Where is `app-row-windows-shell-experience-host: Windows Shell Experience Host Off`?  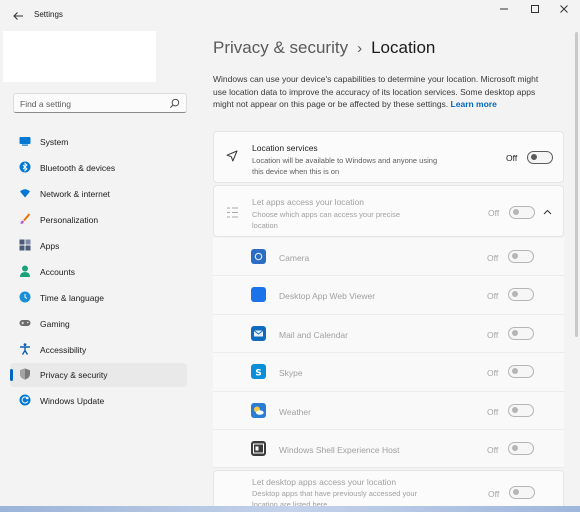
app-row-windows-shell-experience-host: Windows Shell Experience Host Off is located at coordinates (388, 449).